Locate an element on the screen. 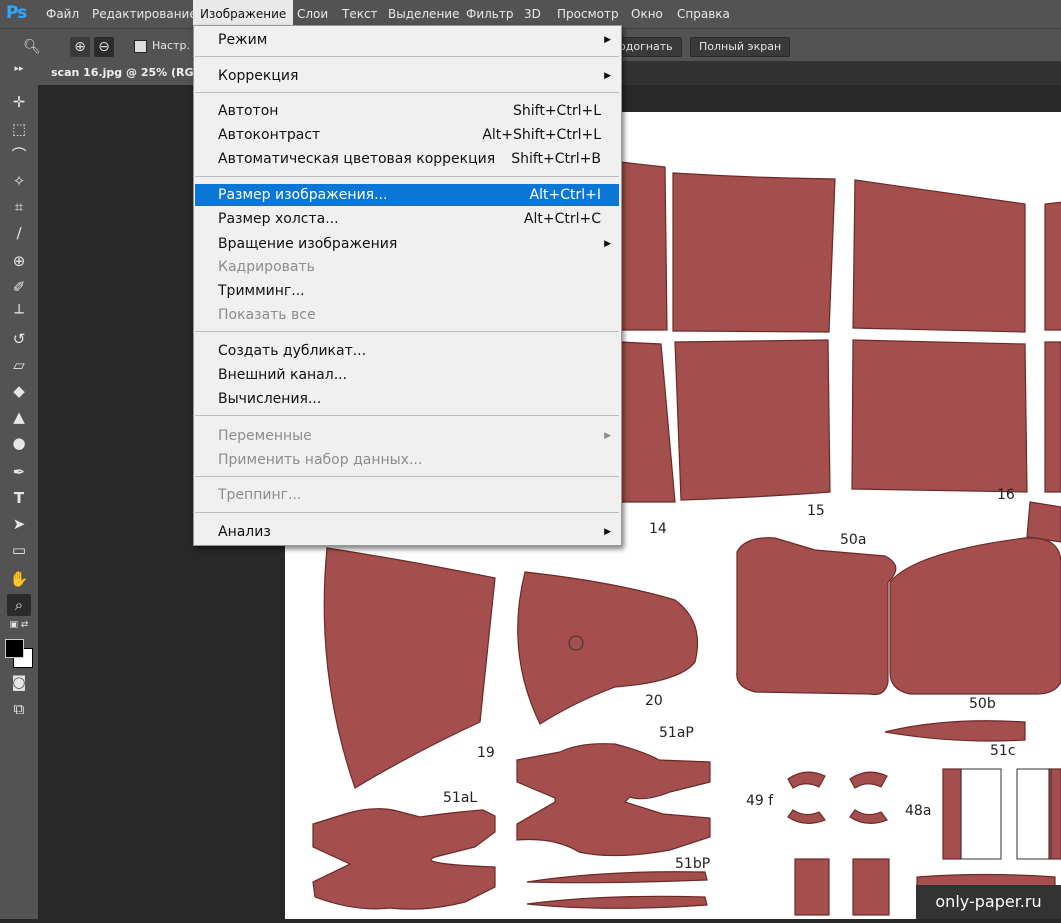  menu-item-crop: Кадрировать is located at coordinates (407, 267).